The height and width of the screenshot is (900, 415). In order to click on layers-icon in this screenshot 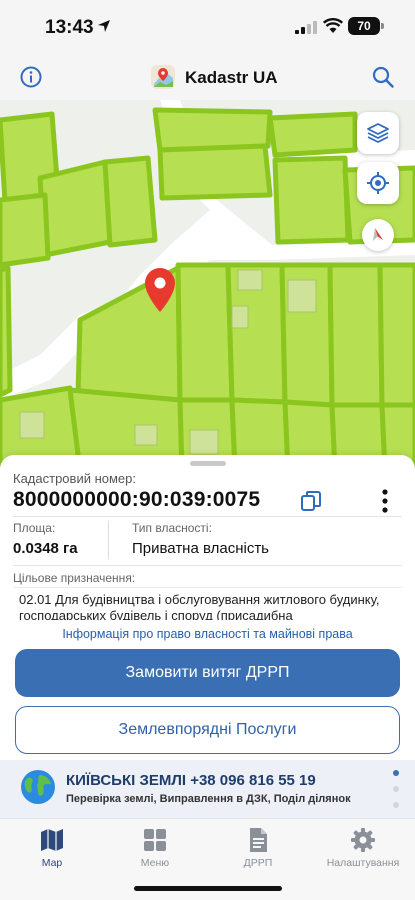, I will do `click(378, 133)`.